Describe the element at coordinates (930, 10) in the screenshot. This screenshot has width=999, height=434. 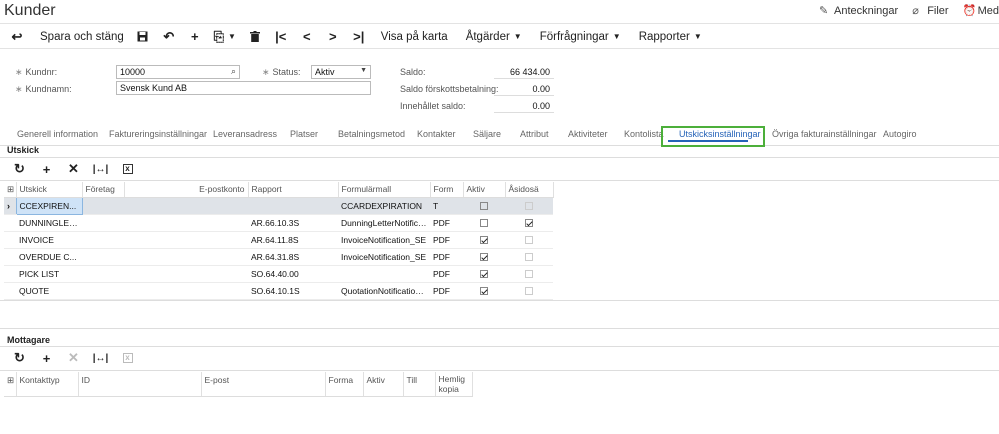
I see `files-link: ⌀ Filer` at that location.